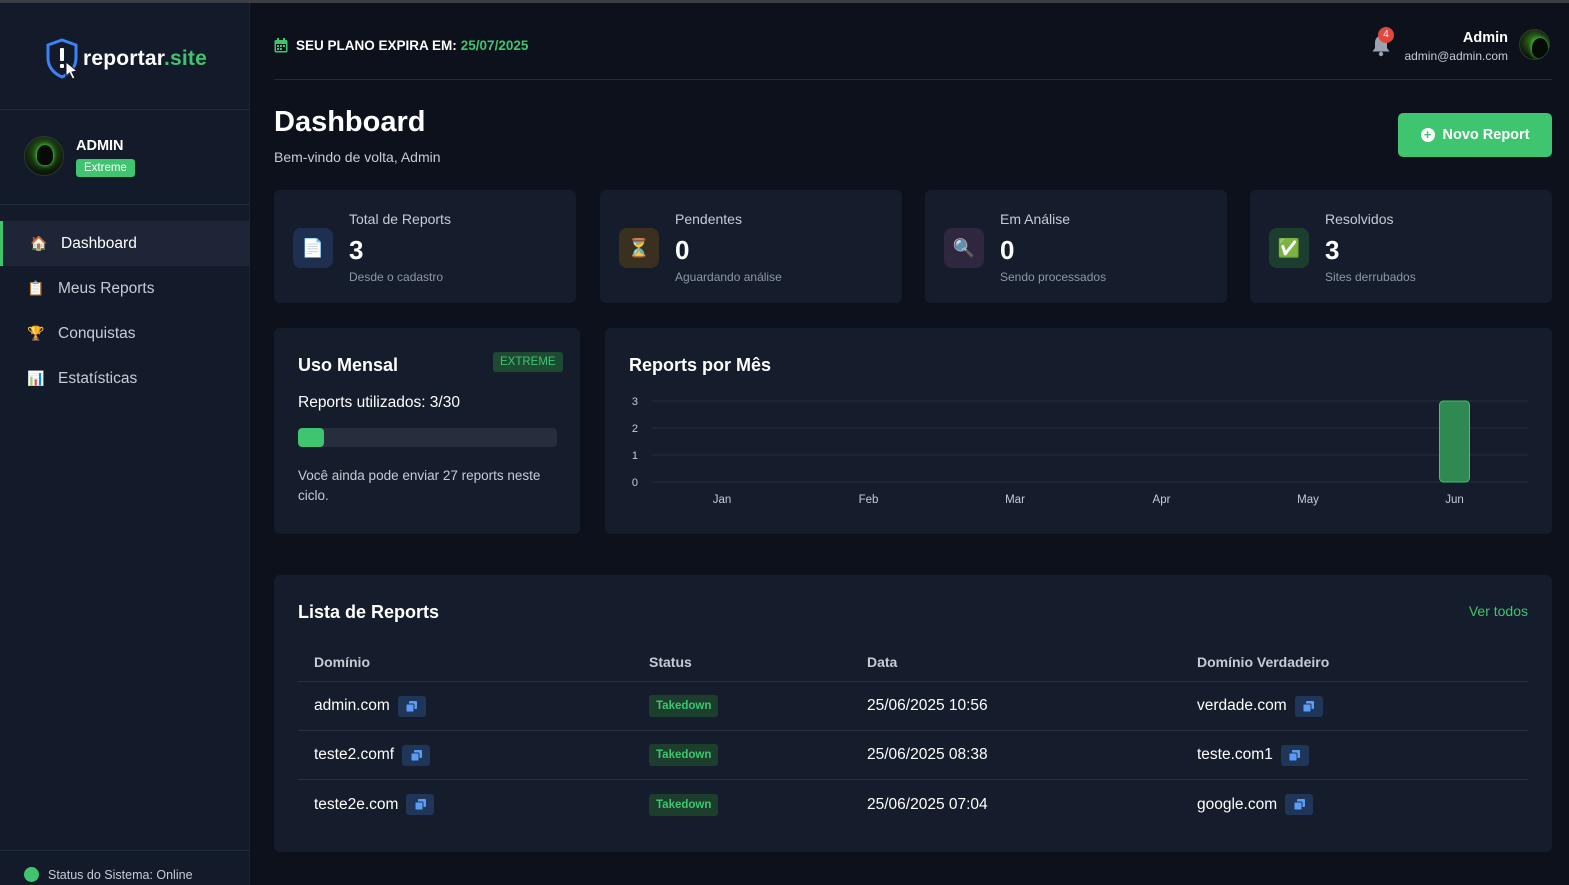 Image resolution: width=1569 pixels, height=885 pixels. What do you see at coordinates (425, 246) in the screenshot?
I see `stat-card-total: 📄 Total de Reports 3 Desde o cadastro` at bounding box center [425, 246].